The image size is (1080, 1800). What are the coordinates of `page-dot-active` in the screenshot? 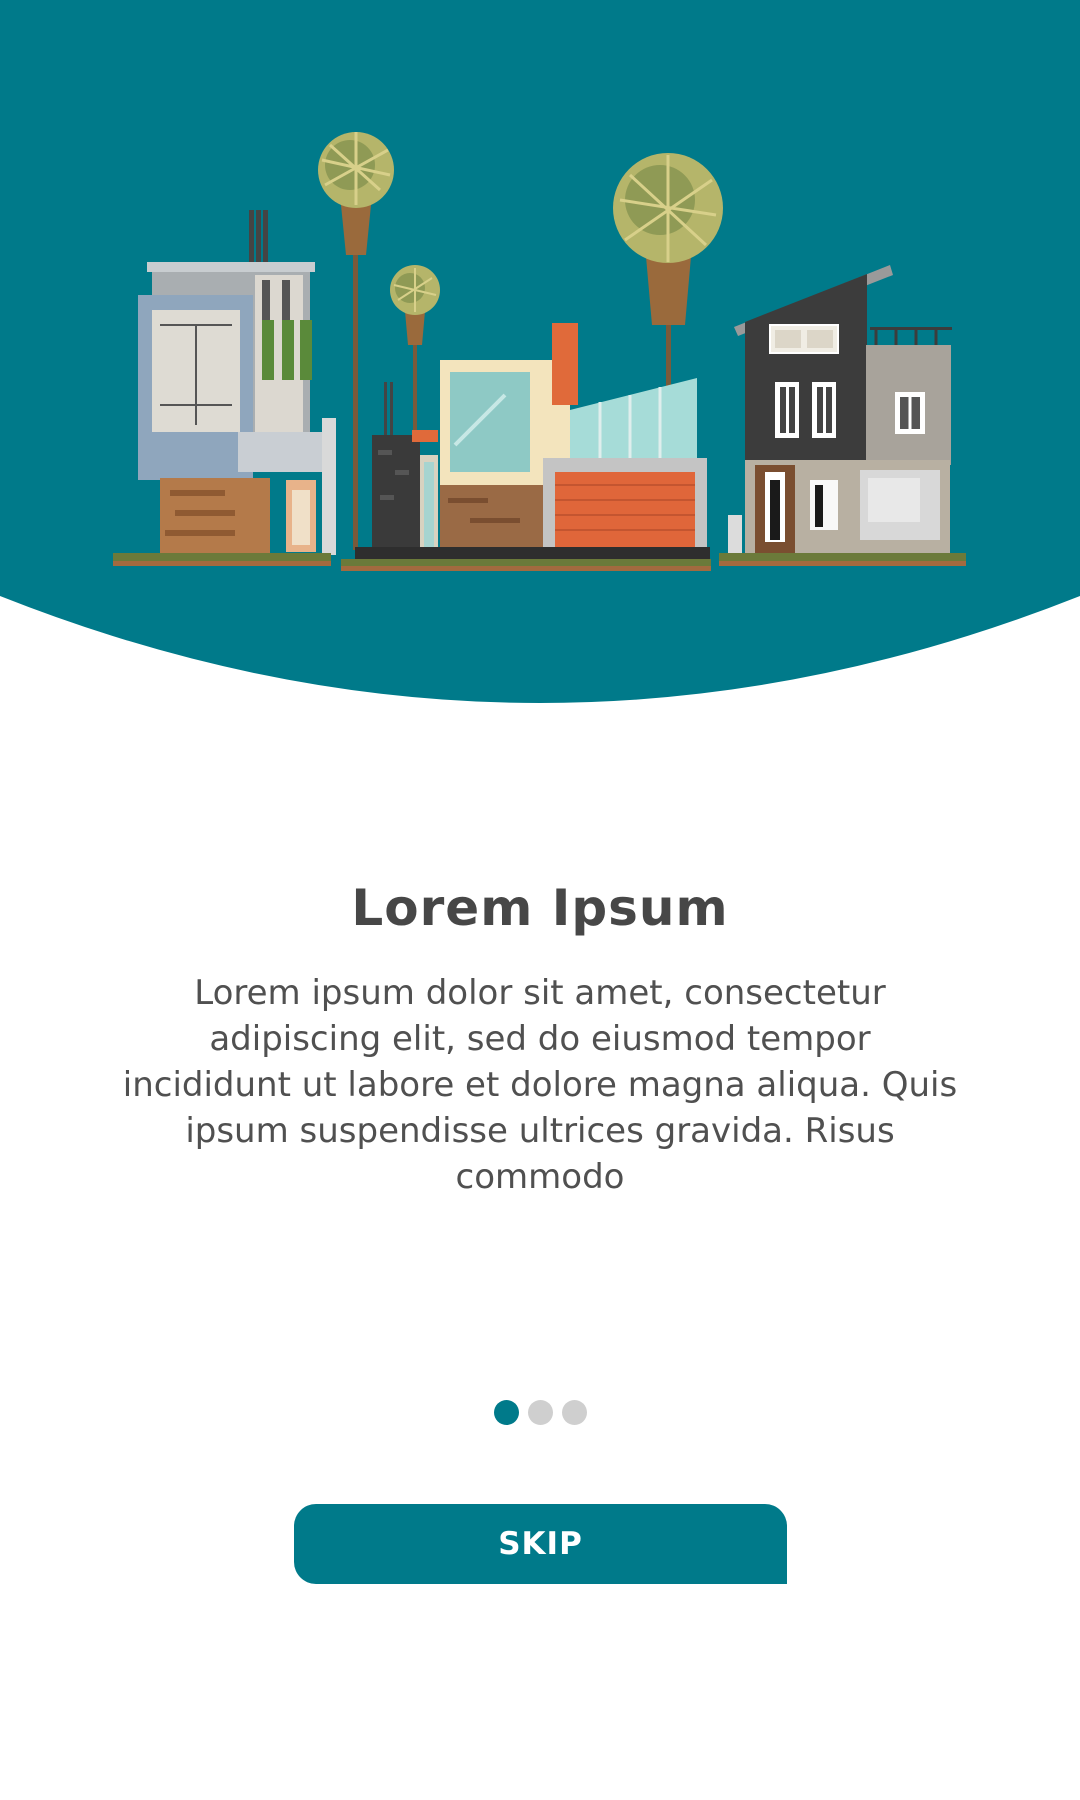 It's located at (506, 1412).